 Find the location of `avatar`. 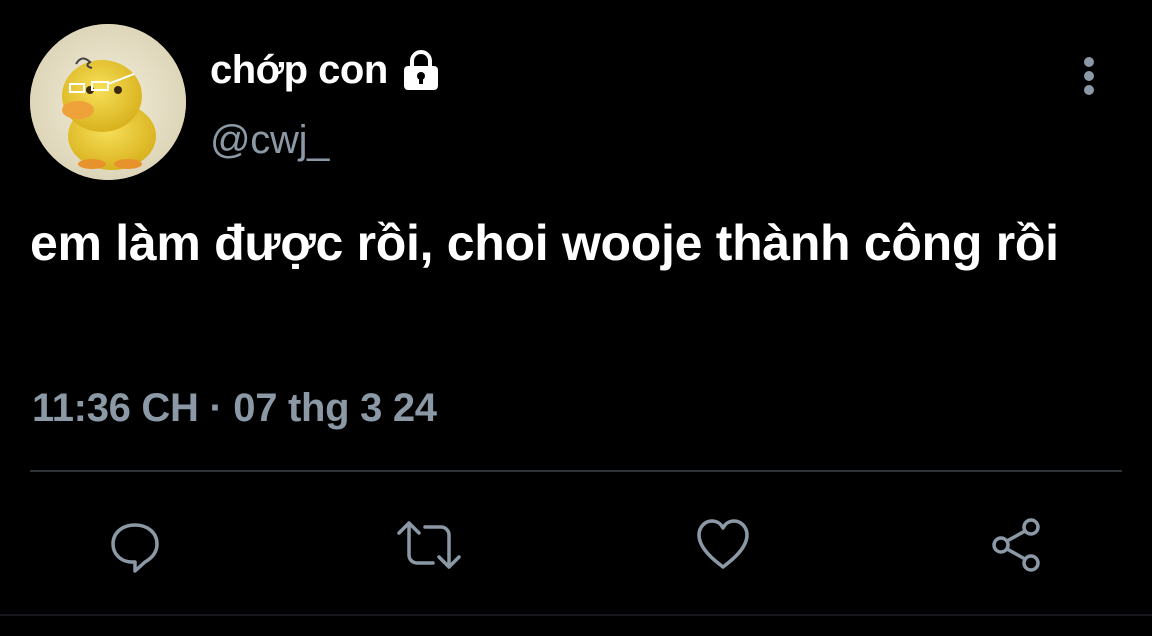

avatar is located at coordinates (108, 102).